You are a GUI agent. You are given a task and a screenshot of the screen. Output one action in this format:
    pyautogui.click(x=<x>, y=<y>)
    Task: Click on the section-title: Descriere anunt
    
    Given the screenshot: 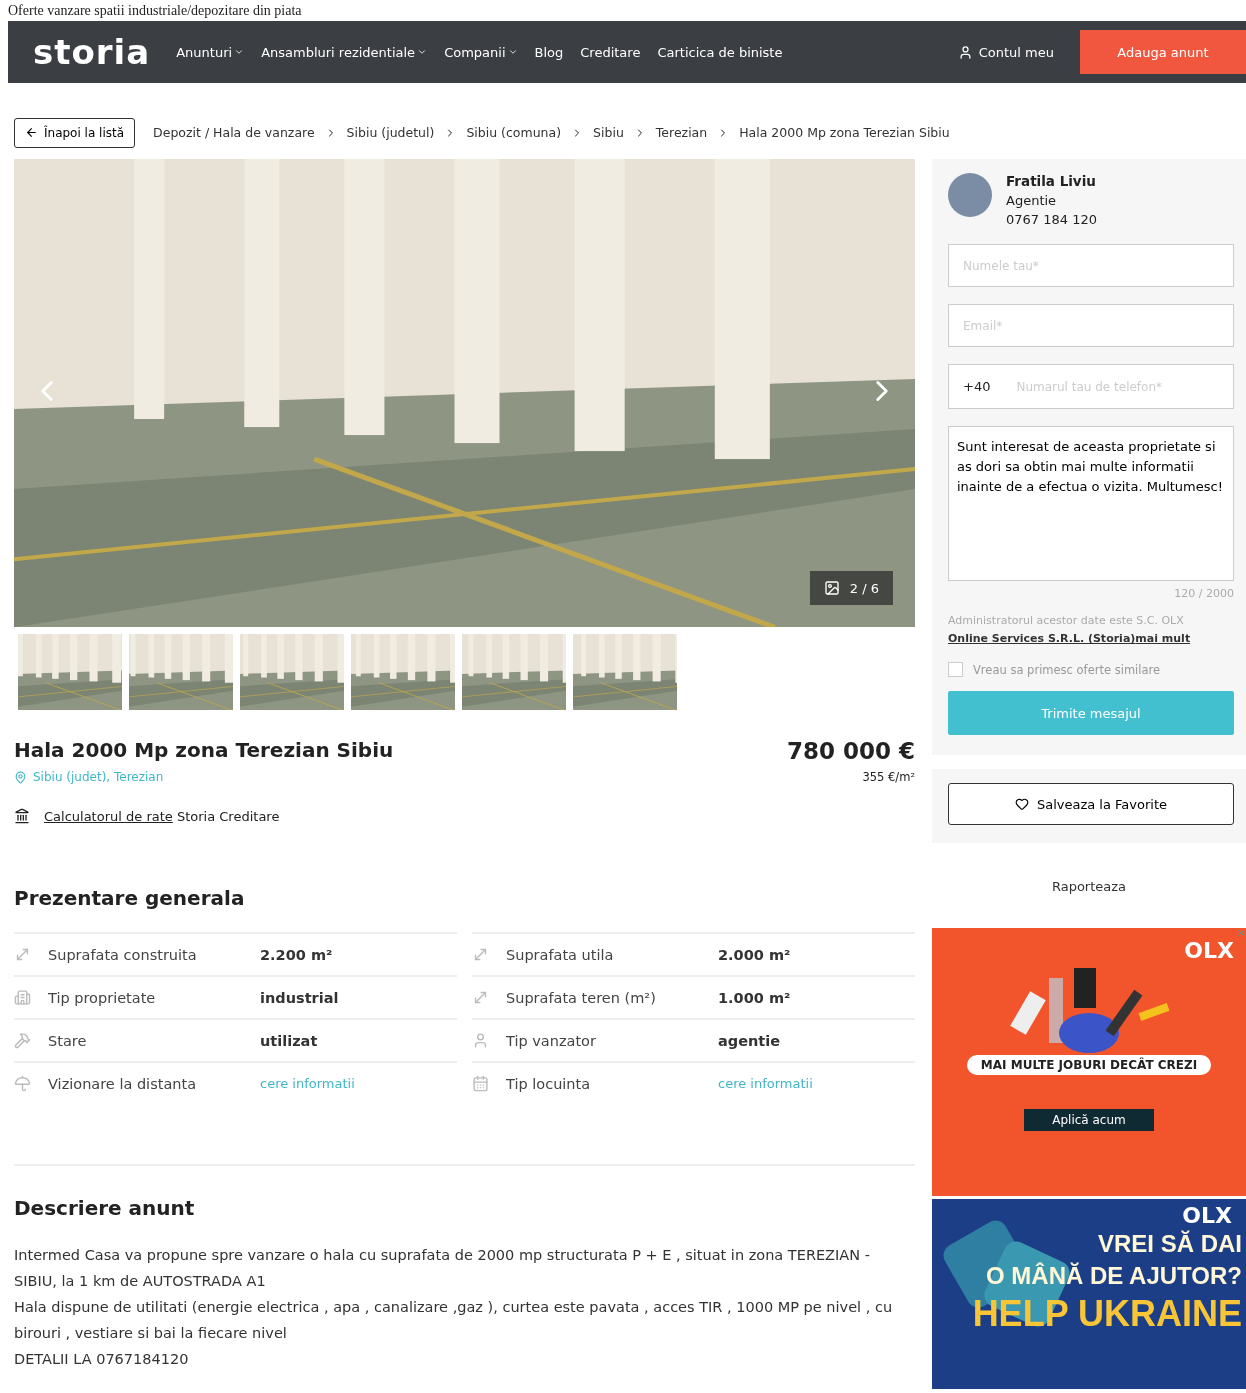 What is the action you would take?
    pyautogui.click(x=105, y=1208)
    